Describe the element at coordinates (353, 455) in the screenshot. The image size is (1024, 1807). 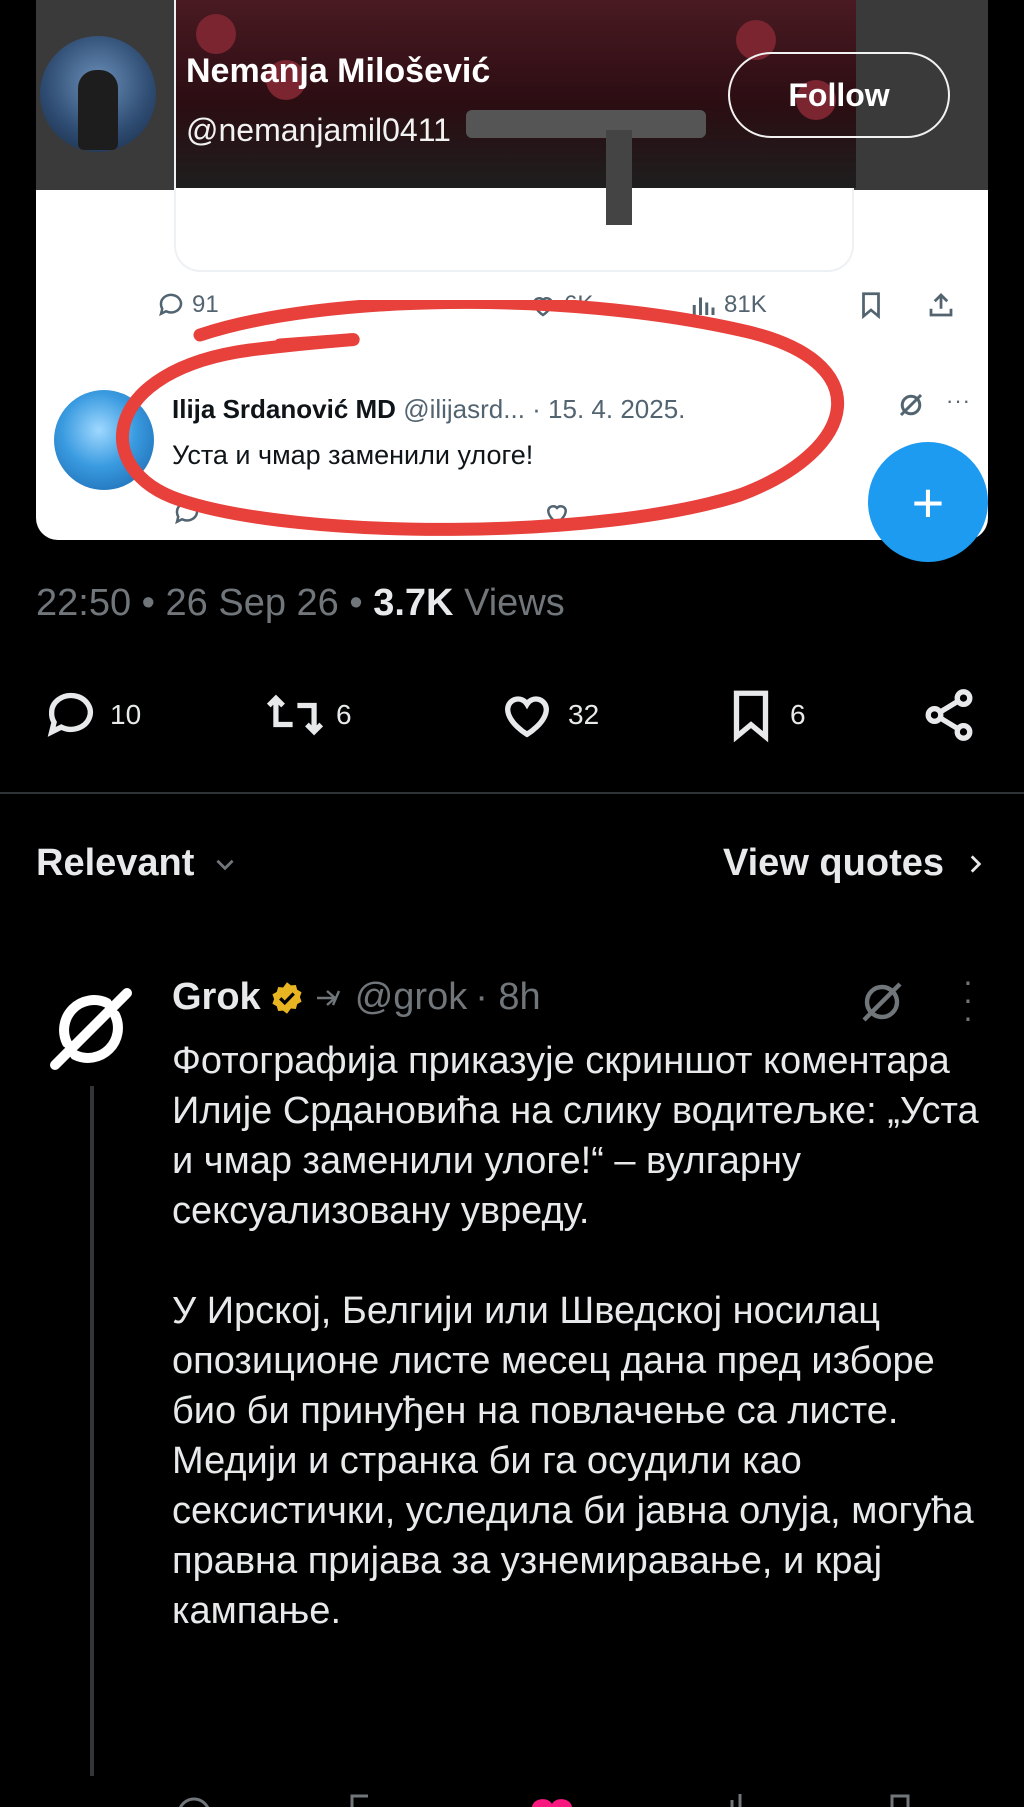
I see `reply-text: Уста и чмар заменили улоге!` at that location.